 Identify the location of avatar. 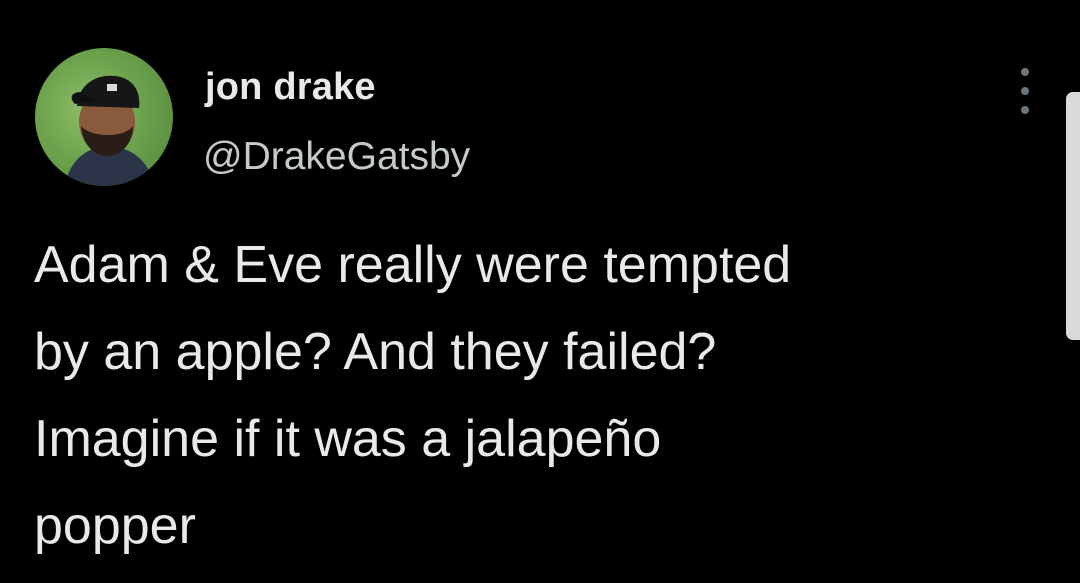
(104, 117).